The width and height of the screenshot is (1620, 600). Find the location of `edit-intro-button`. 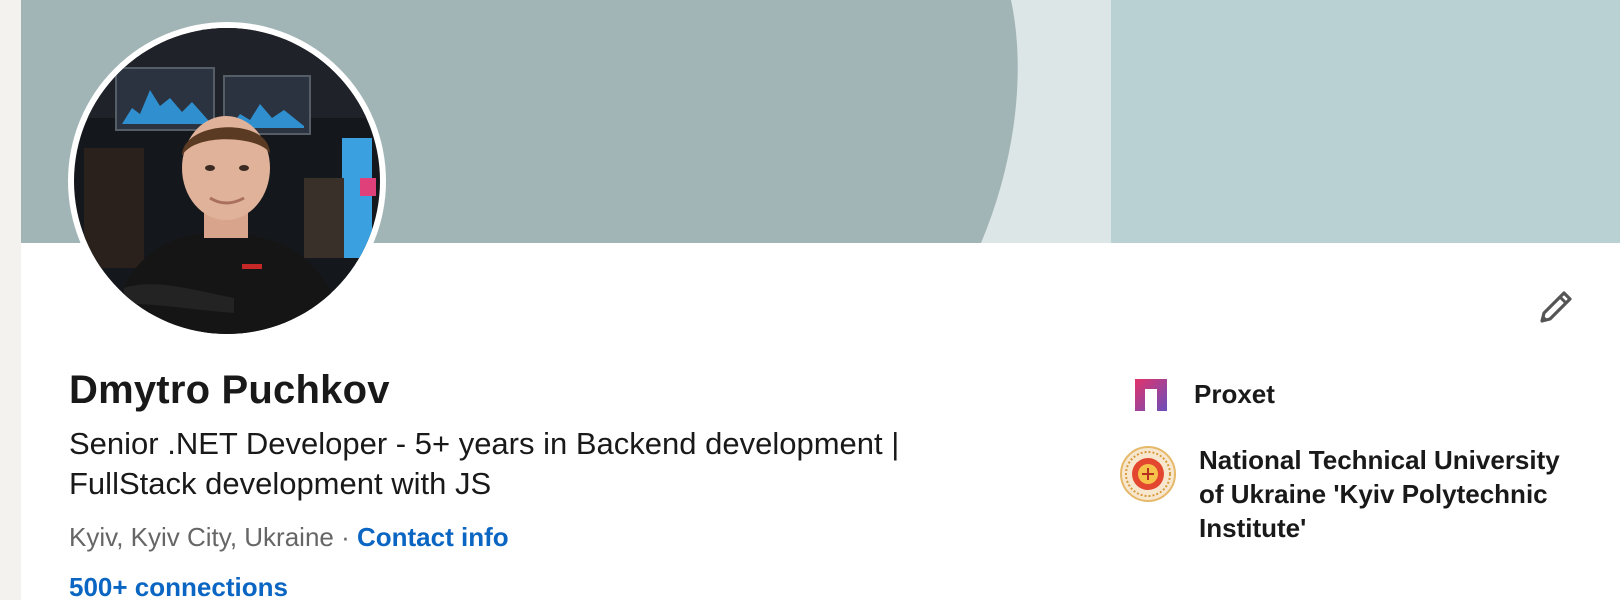

edit-intro-button is located at coordinates (1555, 310).